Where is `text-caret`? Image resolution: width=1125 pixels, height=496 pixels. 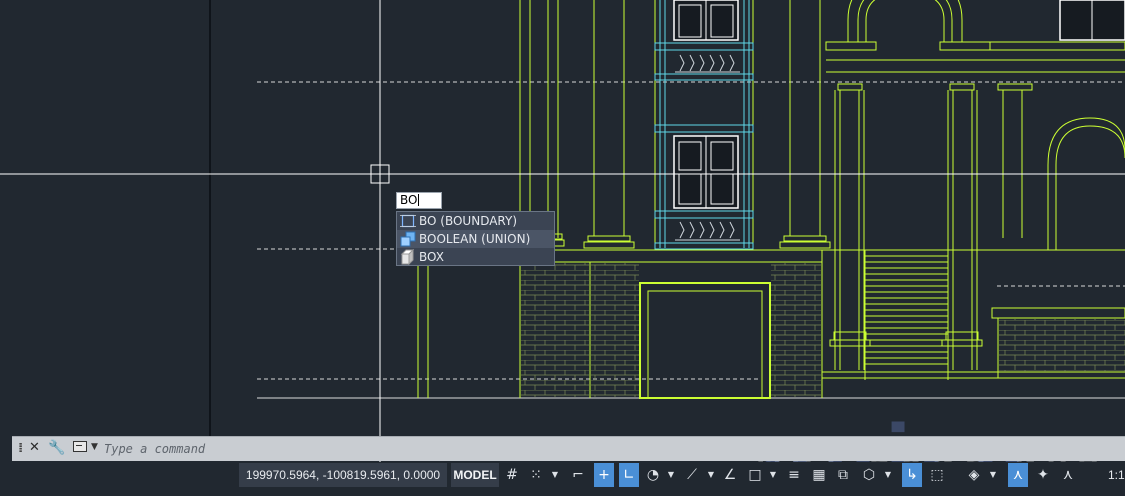
text-caret is located at coordinates (419, 200).